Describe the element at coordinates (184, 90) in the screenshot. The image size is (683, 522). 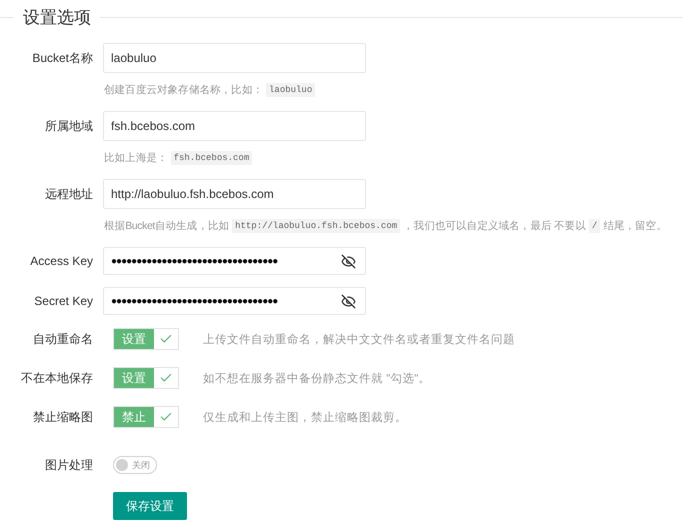
I see `hint-text: 创建百度云对象存储名称，比如：` at that location.